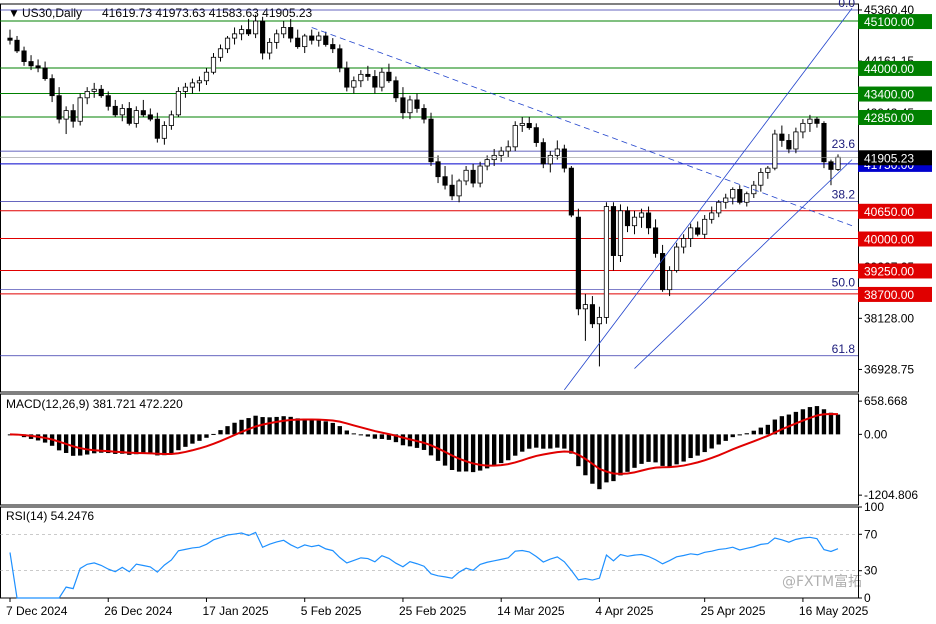 This screenshot has height=624, width=936. I want to click on level-price-label: 40650.00, so click(889, 212).